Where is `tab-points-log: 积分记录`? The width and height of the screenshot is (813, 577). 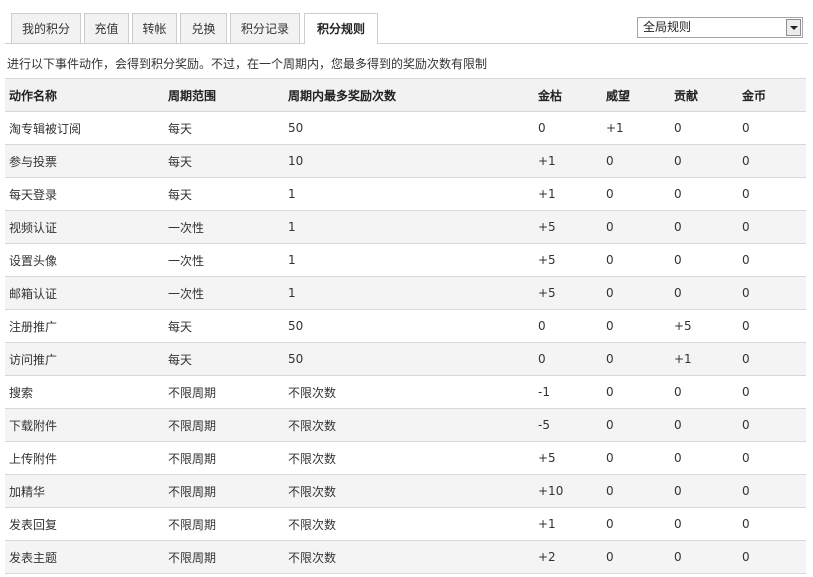 tab-points-log: 积分记录 is located at coordinates (265, 28).